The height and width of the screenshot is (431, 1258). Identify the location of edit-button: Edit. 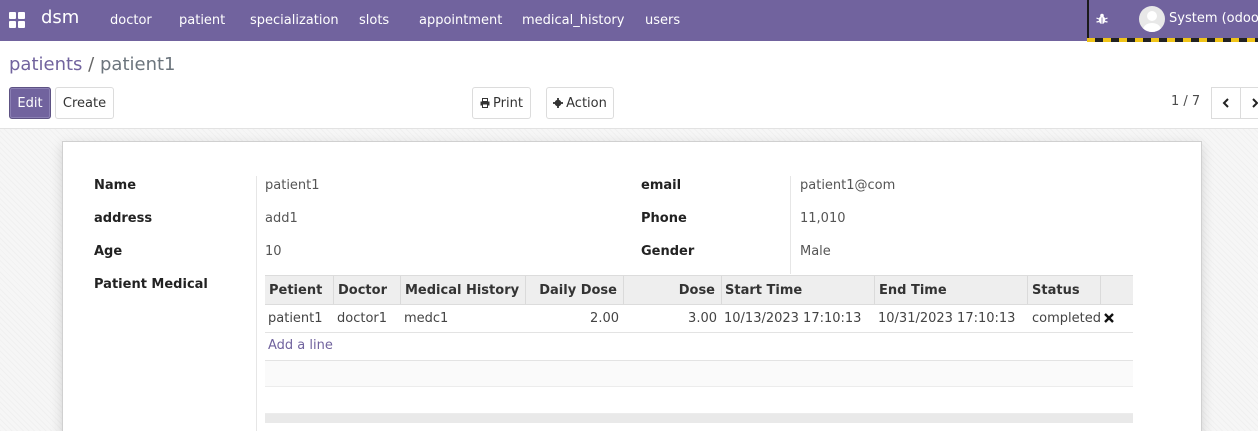
(30, 103).